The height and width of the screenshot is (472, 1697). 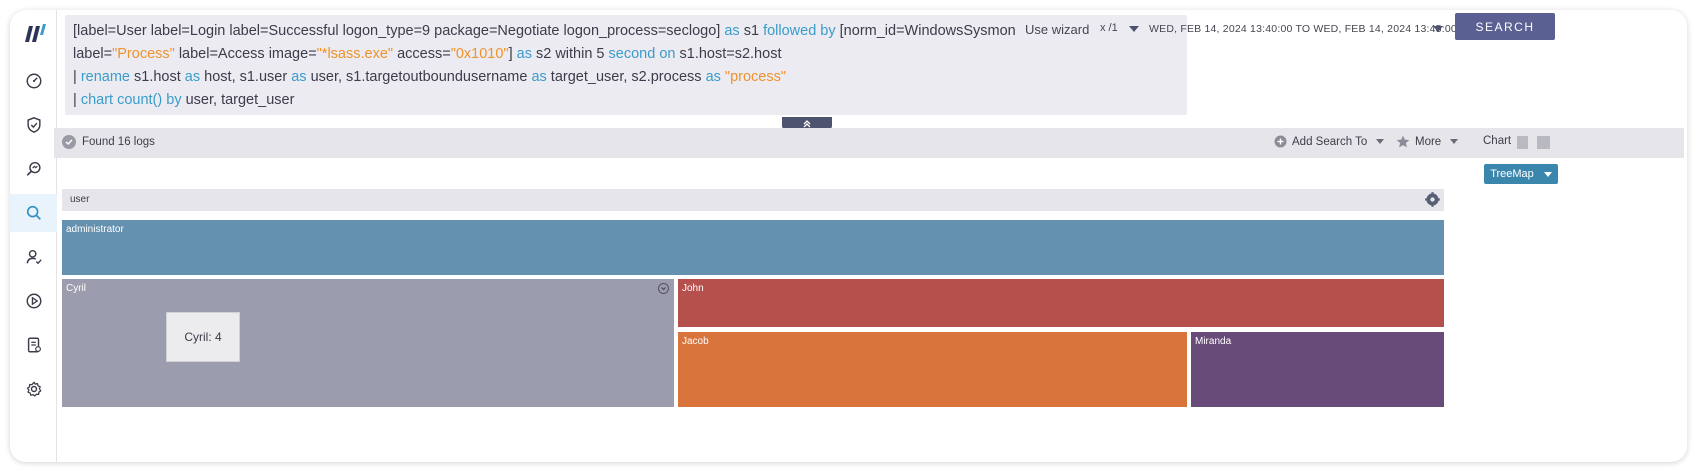 What do you see at coordinates (118, 142) in the screenshot?
I see `found-logs-text: Found 16 logs` at bounding box center [118, 142].